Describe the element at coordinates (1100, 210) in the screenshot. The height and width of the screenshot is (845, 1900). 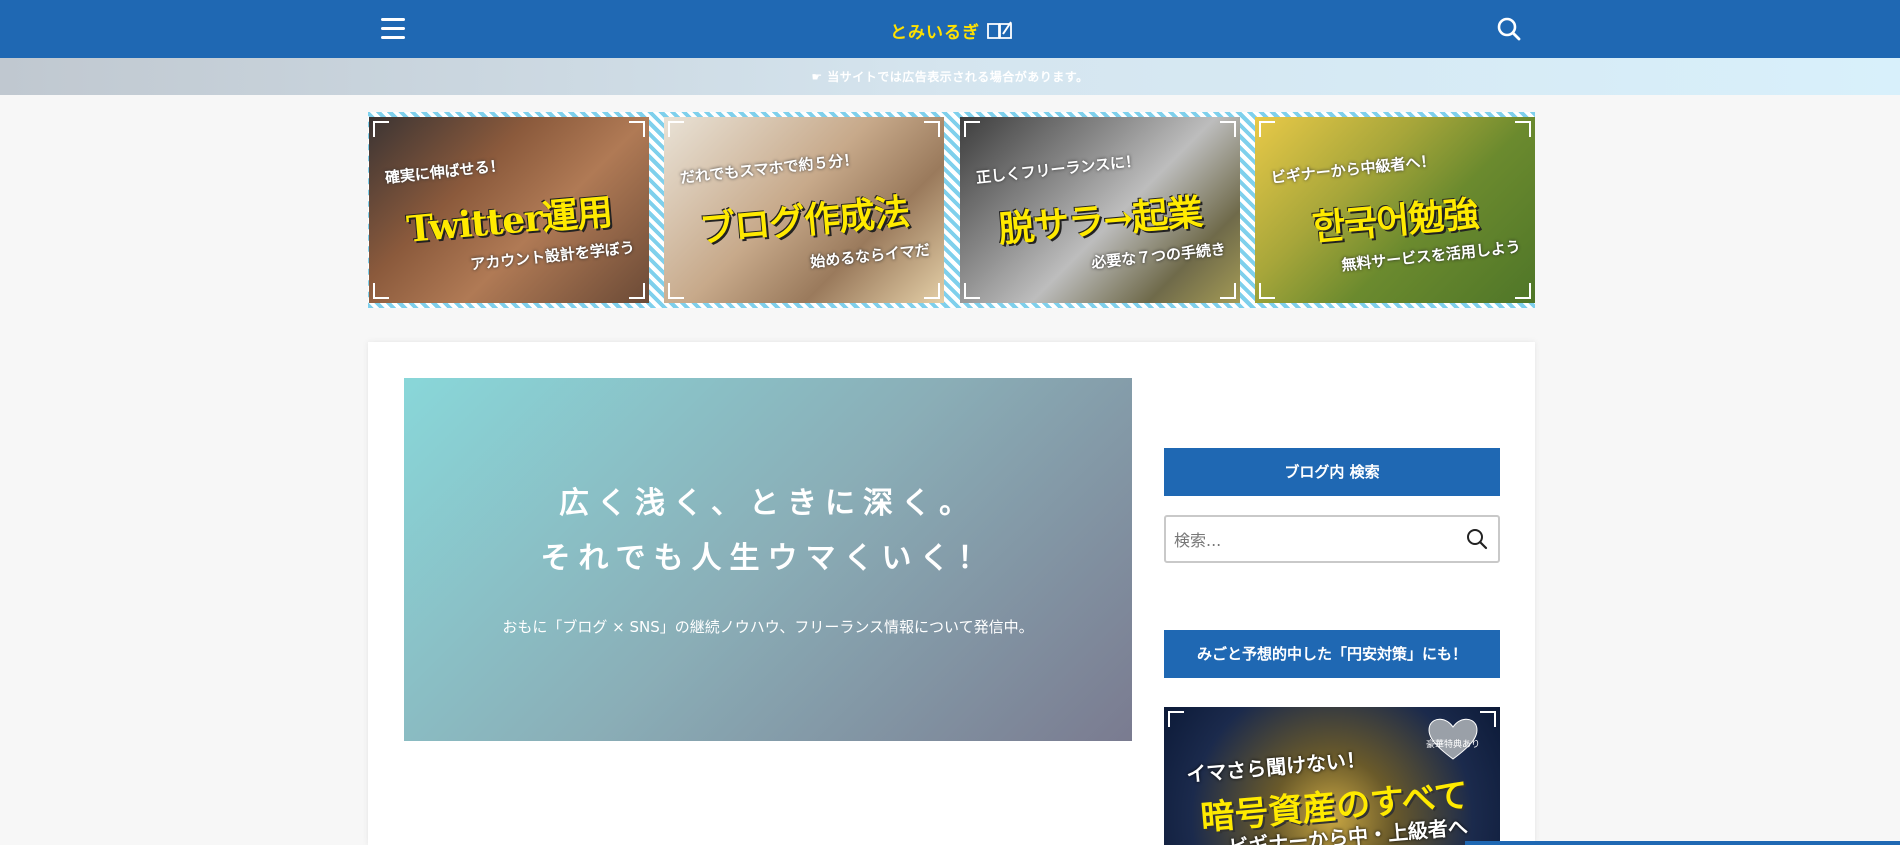
I see `banner-freelance: 正しくフリーランスに！ 脱サラ→起業 必要な７つの手続き` at that location.